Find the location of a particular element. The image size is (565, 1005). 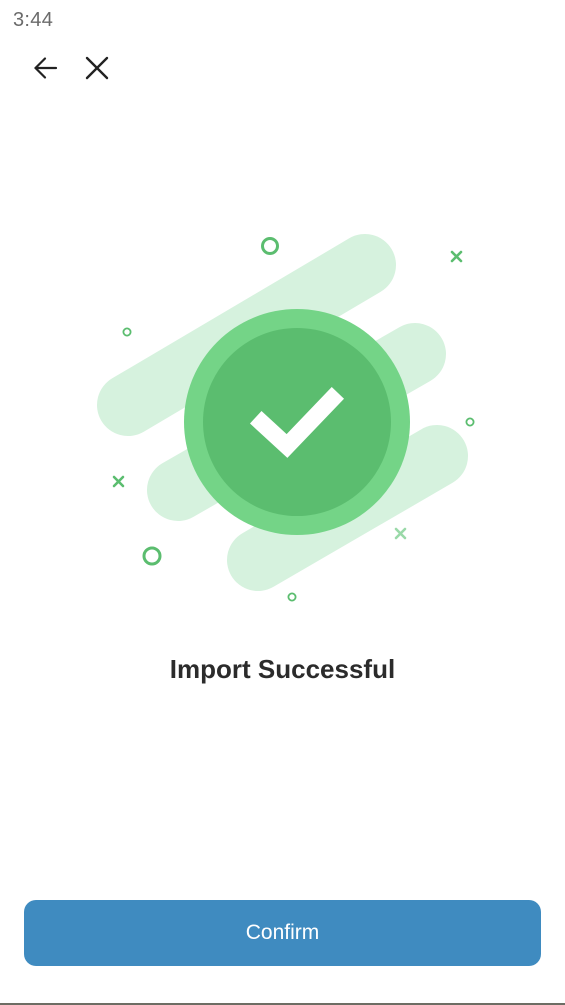

decor-ring-small-right is located at coordinates (470, 422).